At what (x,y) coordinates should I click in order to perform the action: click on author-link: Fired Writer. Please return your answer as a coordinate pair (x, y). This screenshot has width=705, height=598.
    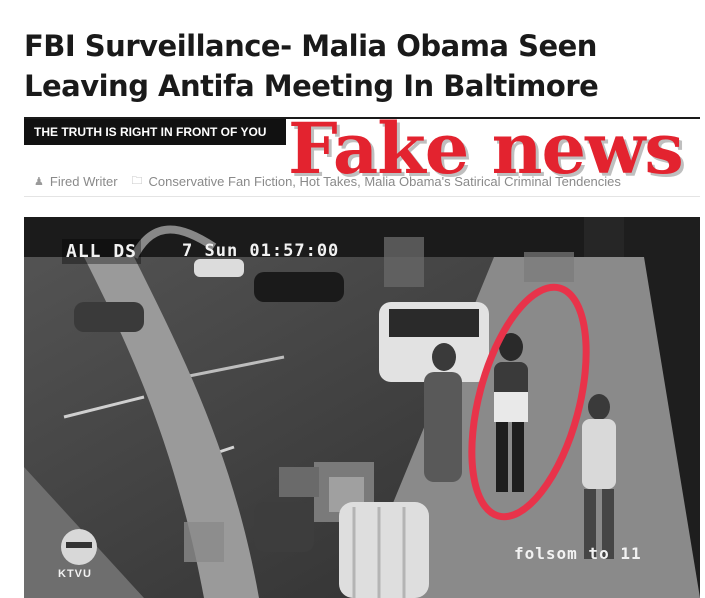
    Looking at the image, I should click on (84, 181).